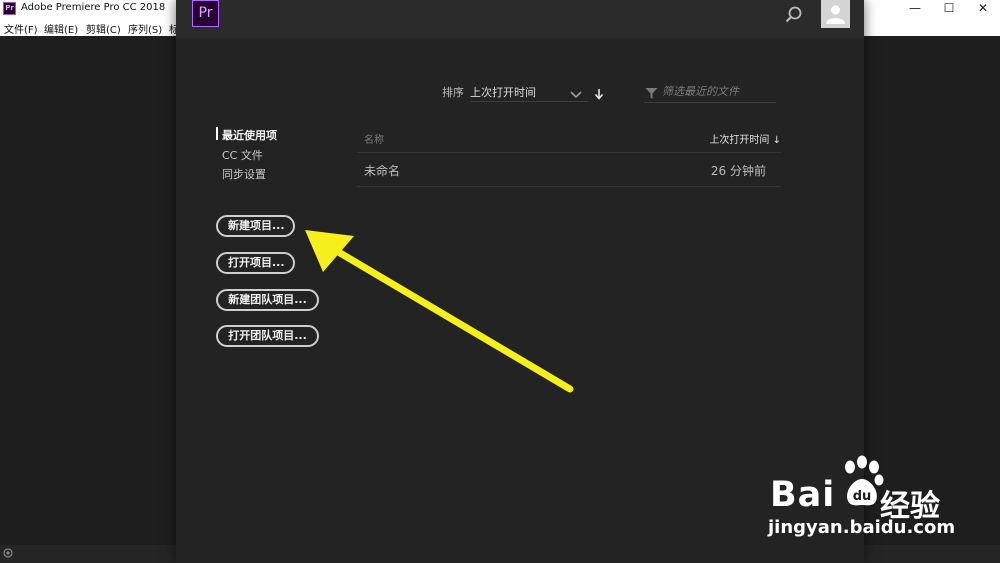 The width and height of the screenshot is (1000, 563). Describe the element at coordinates (717, 91) in the screenshot. I see `filter-recent-files-input` at that location.